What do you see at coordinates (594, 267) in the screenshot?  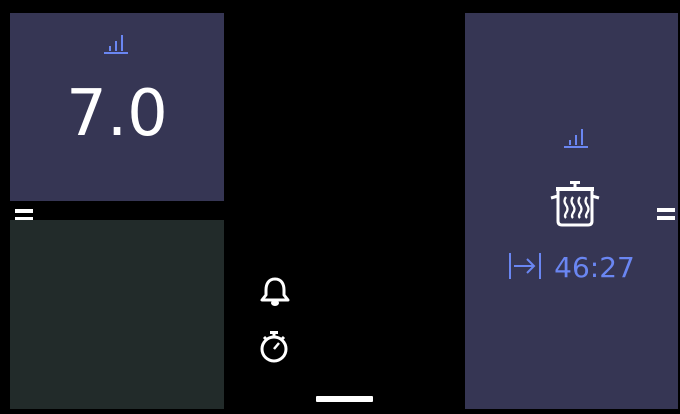 I see `timer-value: 46:27` at bounding box center [594, 267].